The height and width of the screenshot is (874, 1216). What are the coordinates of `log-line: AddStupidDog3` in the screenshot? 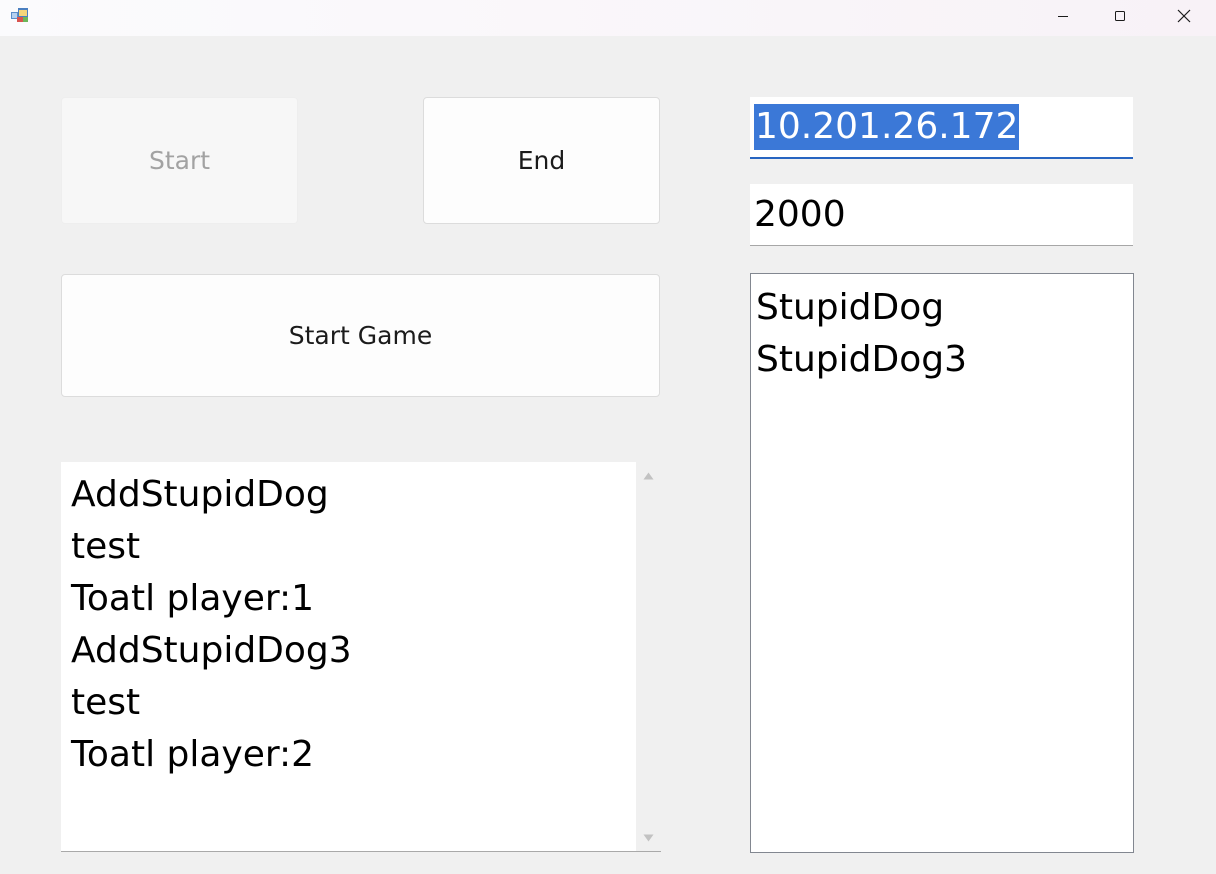 It's located at (211, 650).